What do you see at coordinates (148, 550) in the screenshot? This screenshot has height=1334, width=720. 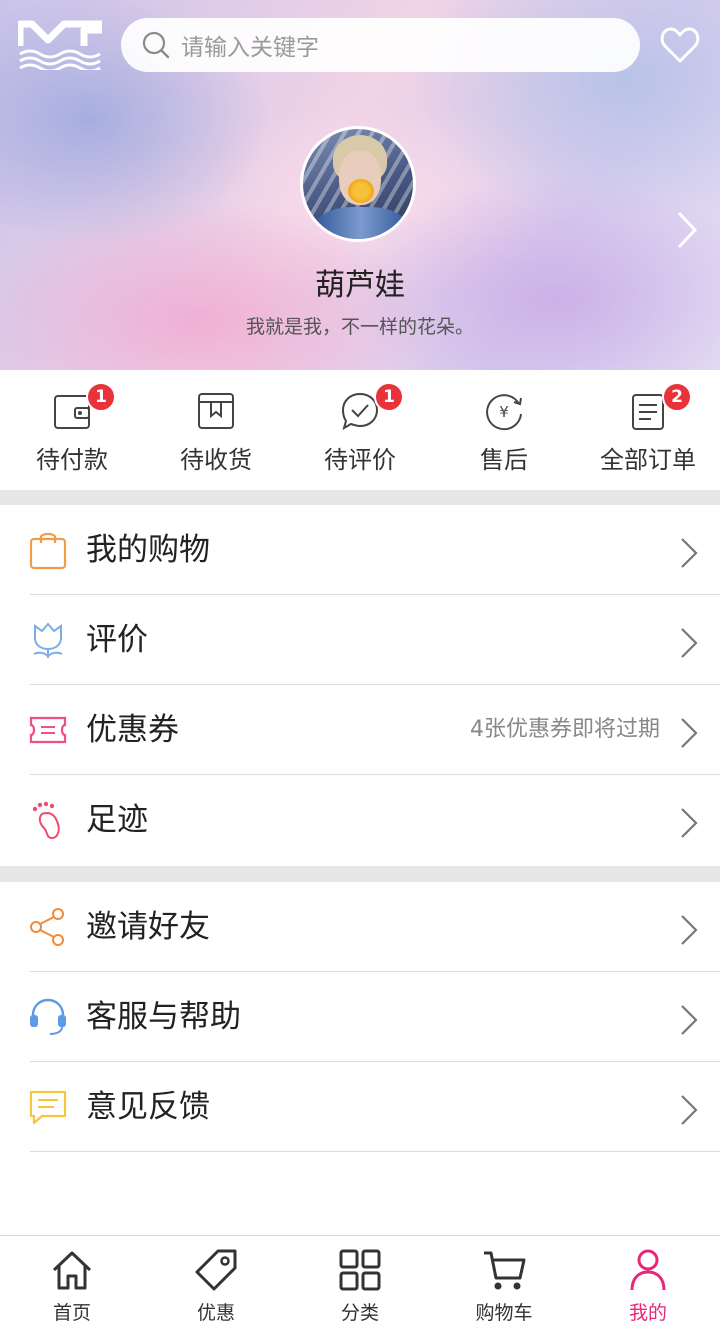 I see `menu-label: 我的购物` at bounding box center [148, 550].